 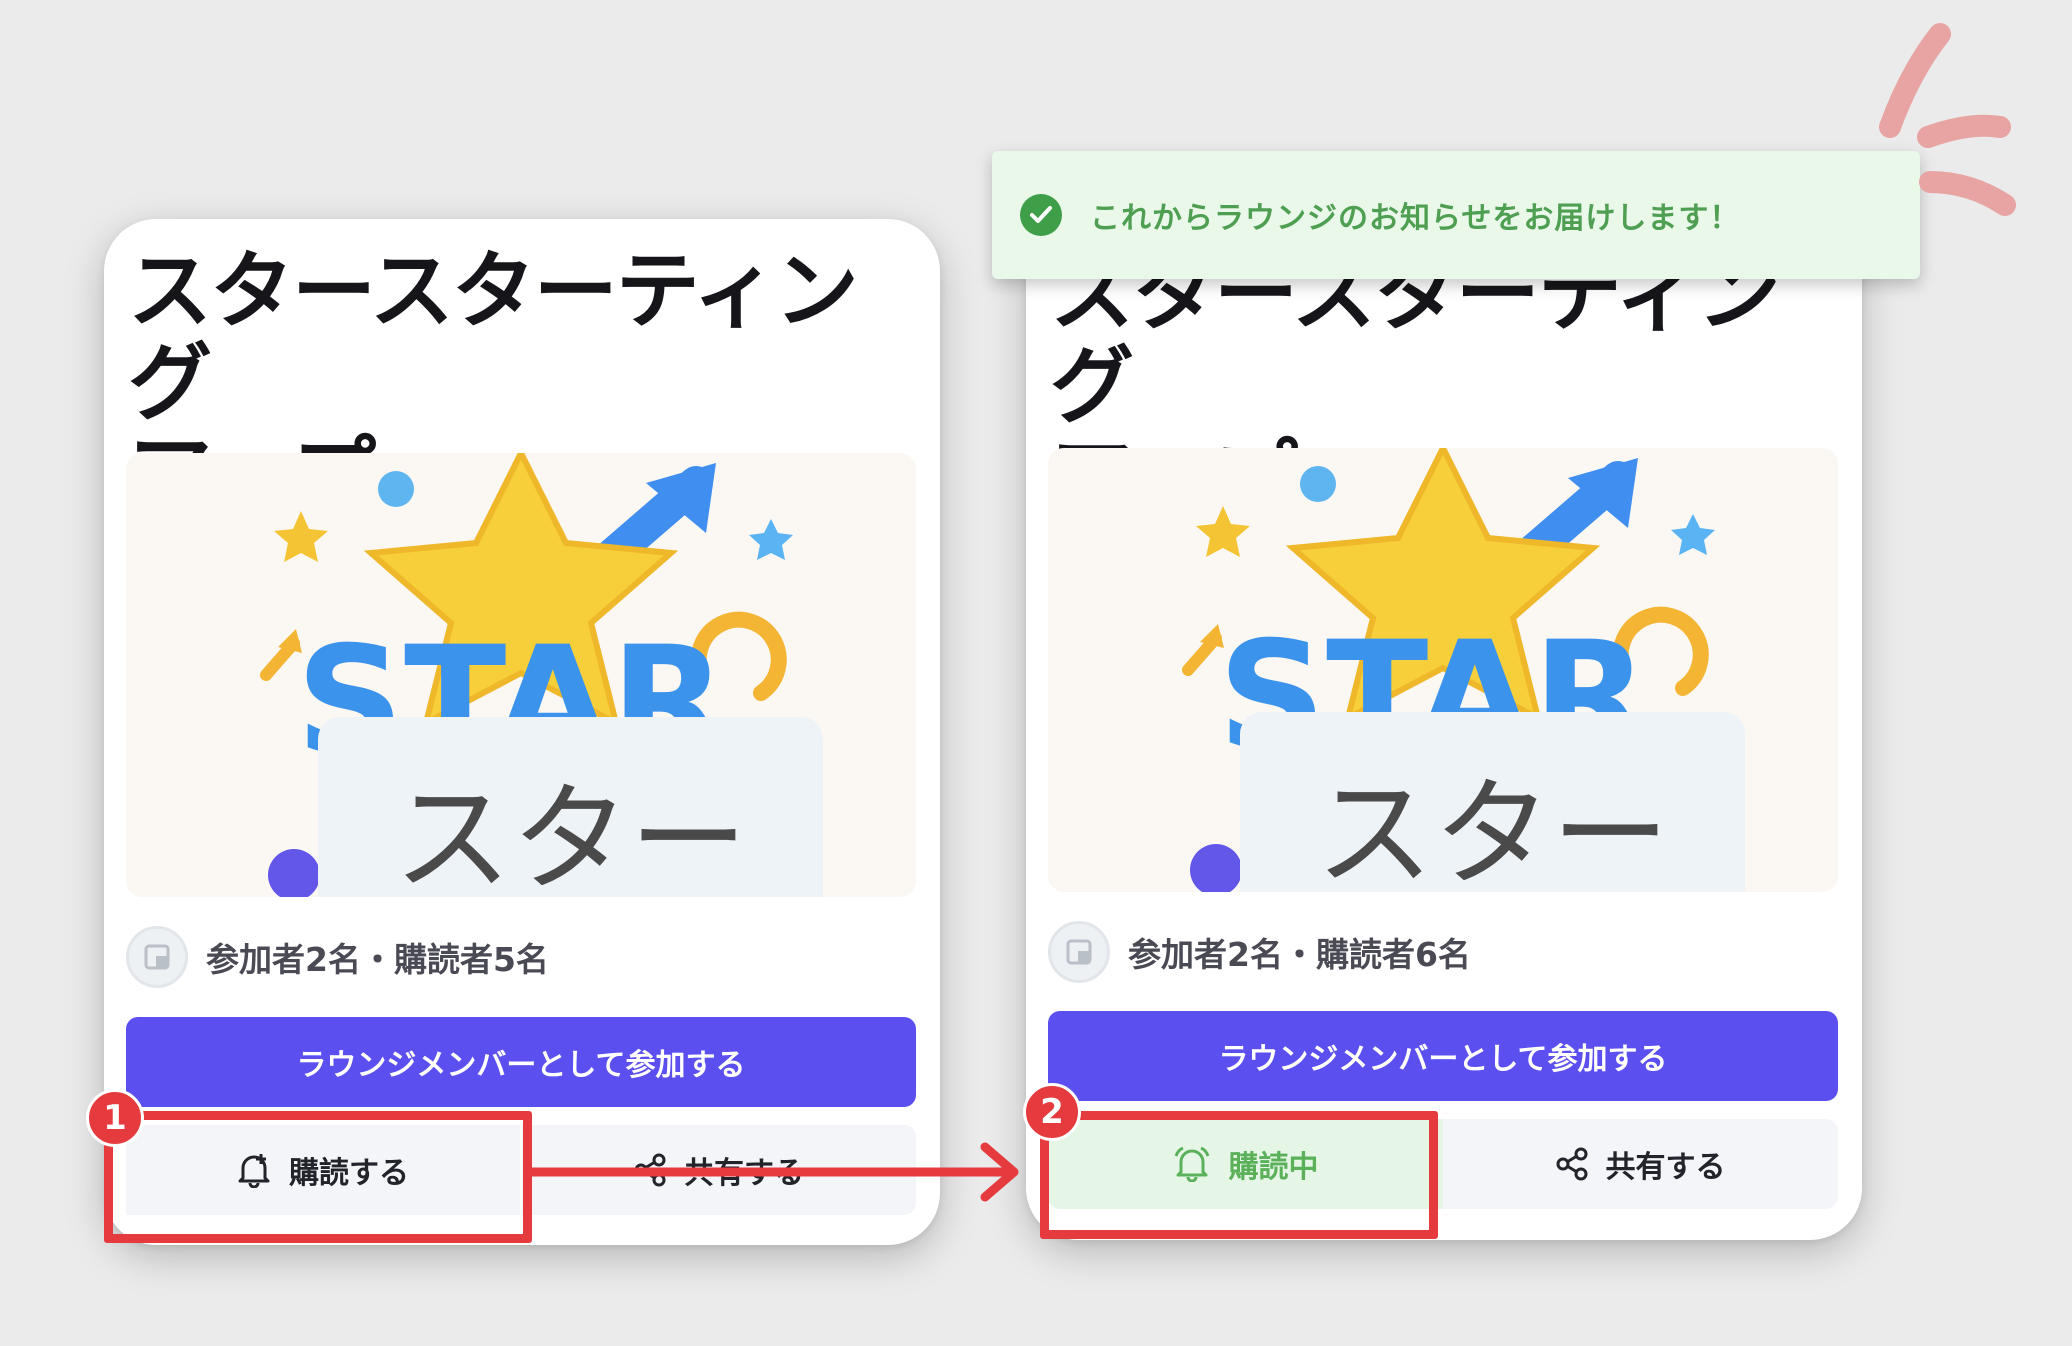 I want to click on participant-meta: 参加者2名・購読者6名, so click(x=1259, y=952).